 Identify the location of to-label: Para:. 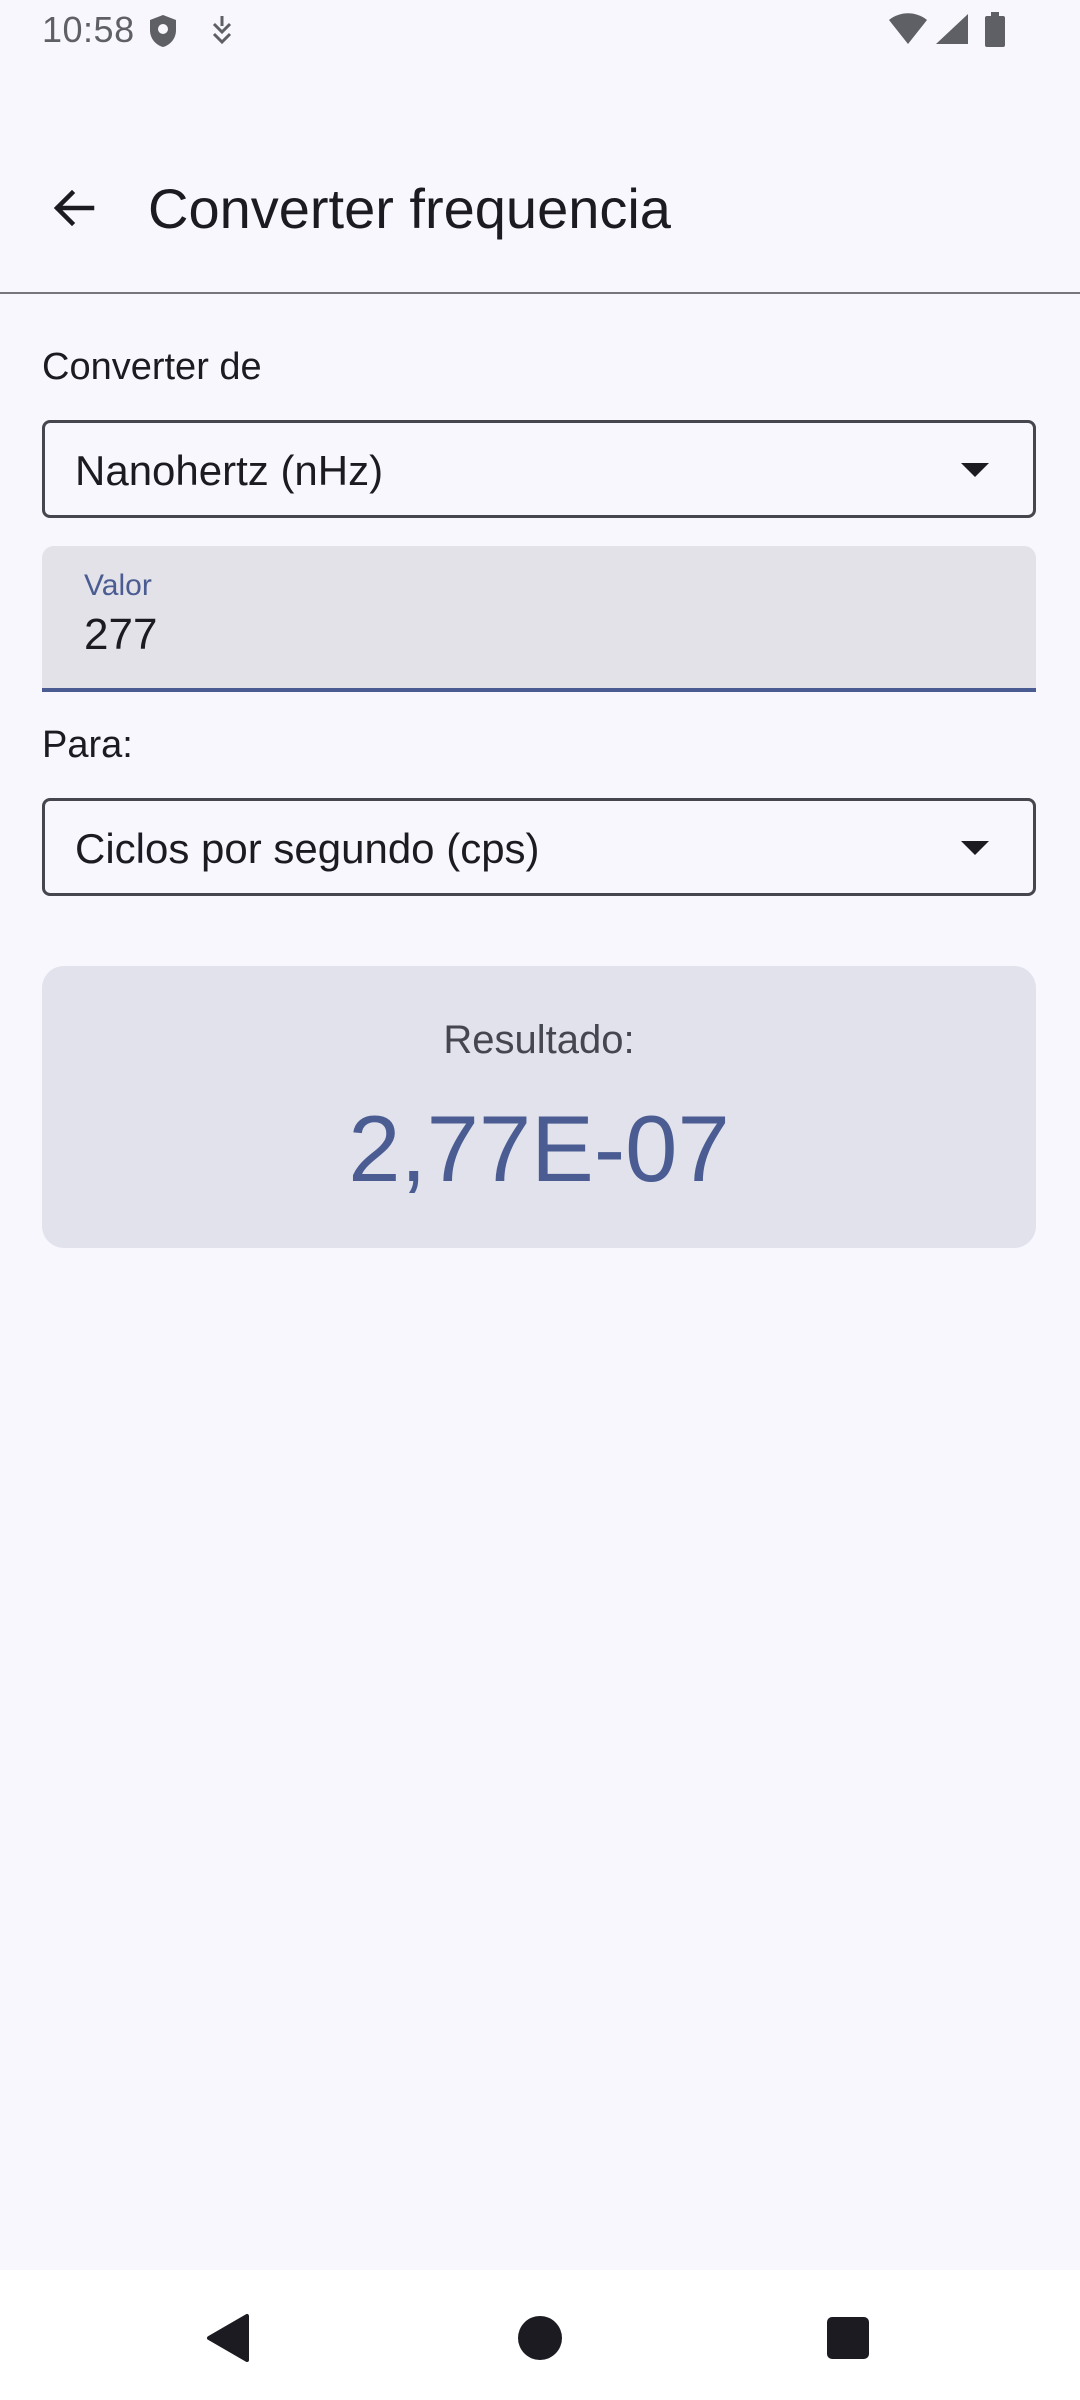
(87, 745).